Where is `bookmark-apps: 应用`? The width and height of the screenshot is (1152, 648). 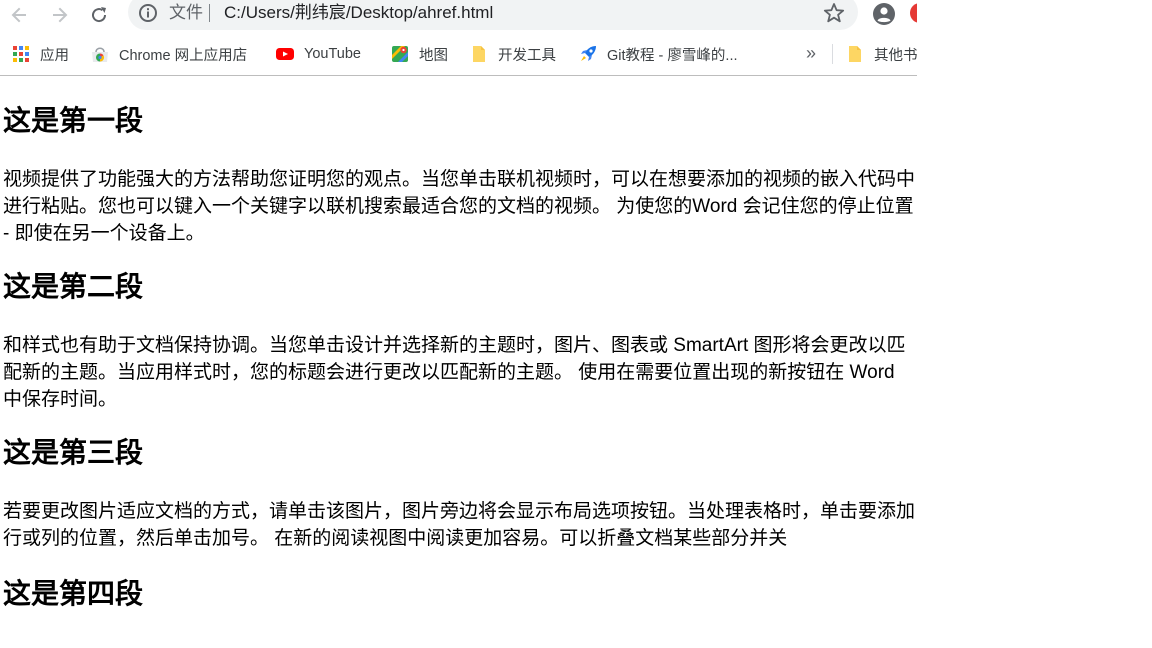 bookmark-apps: 应用 is located at coordinates (40, 54).